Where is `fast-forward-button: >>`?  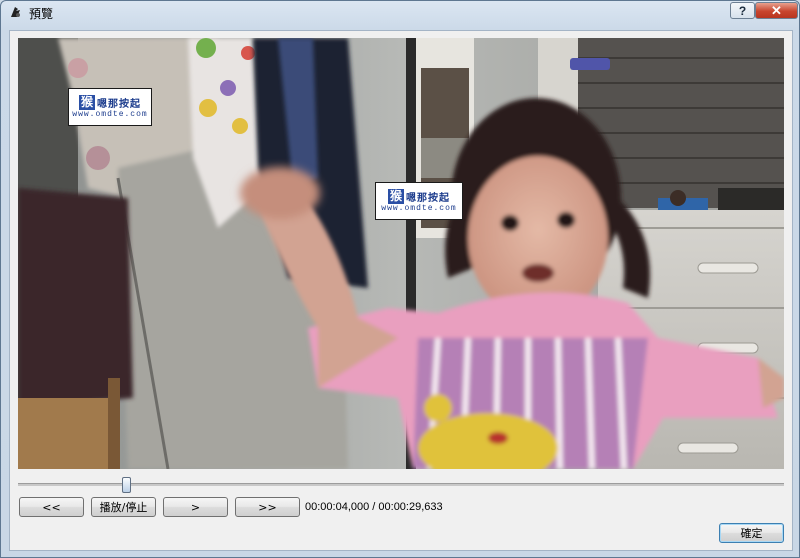 fast-forward-button: >> is located at coordinates (267, 507).